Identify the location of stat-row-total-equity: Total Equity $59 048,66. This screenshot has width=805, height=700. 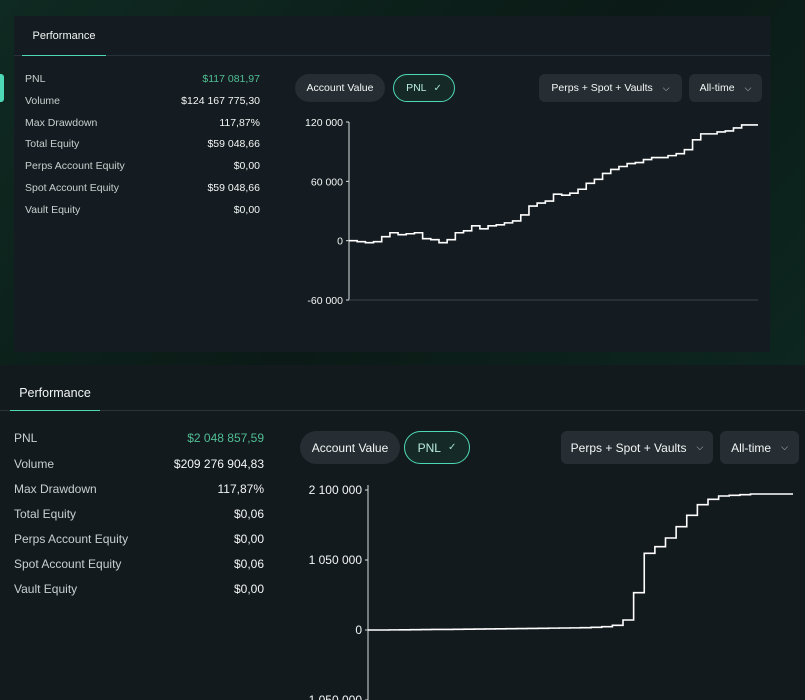
(142, 144).